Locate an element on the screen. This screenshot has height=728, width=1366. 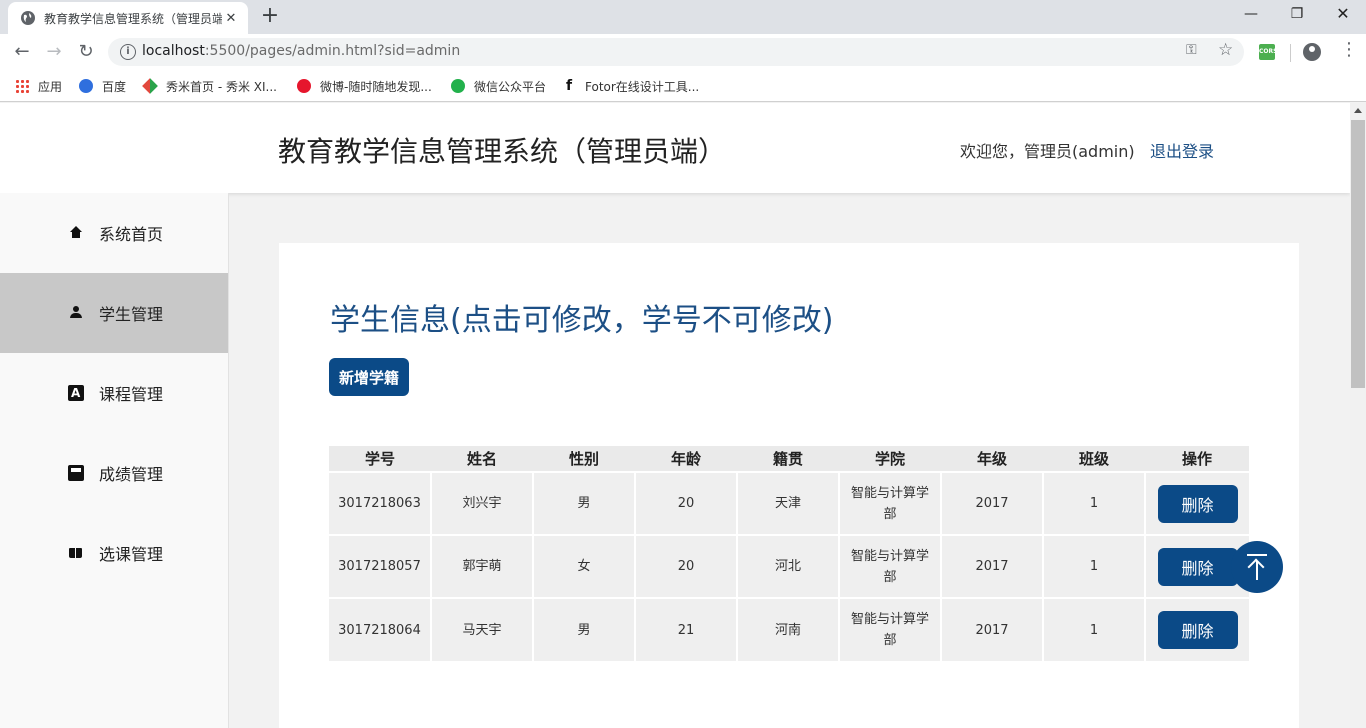
bookmark-apps: 应用 is located at coordinates (38, 86).